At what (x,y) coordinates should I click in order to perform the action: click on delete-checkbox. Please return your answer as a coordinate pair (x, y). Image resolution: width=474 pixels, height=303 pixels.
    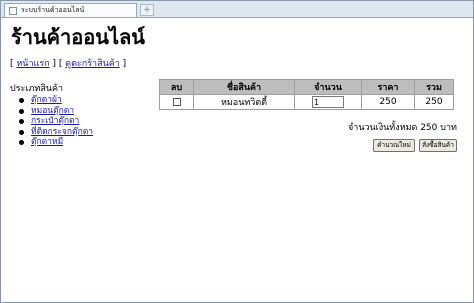
    Looking at the image, I should click on (176, 101).